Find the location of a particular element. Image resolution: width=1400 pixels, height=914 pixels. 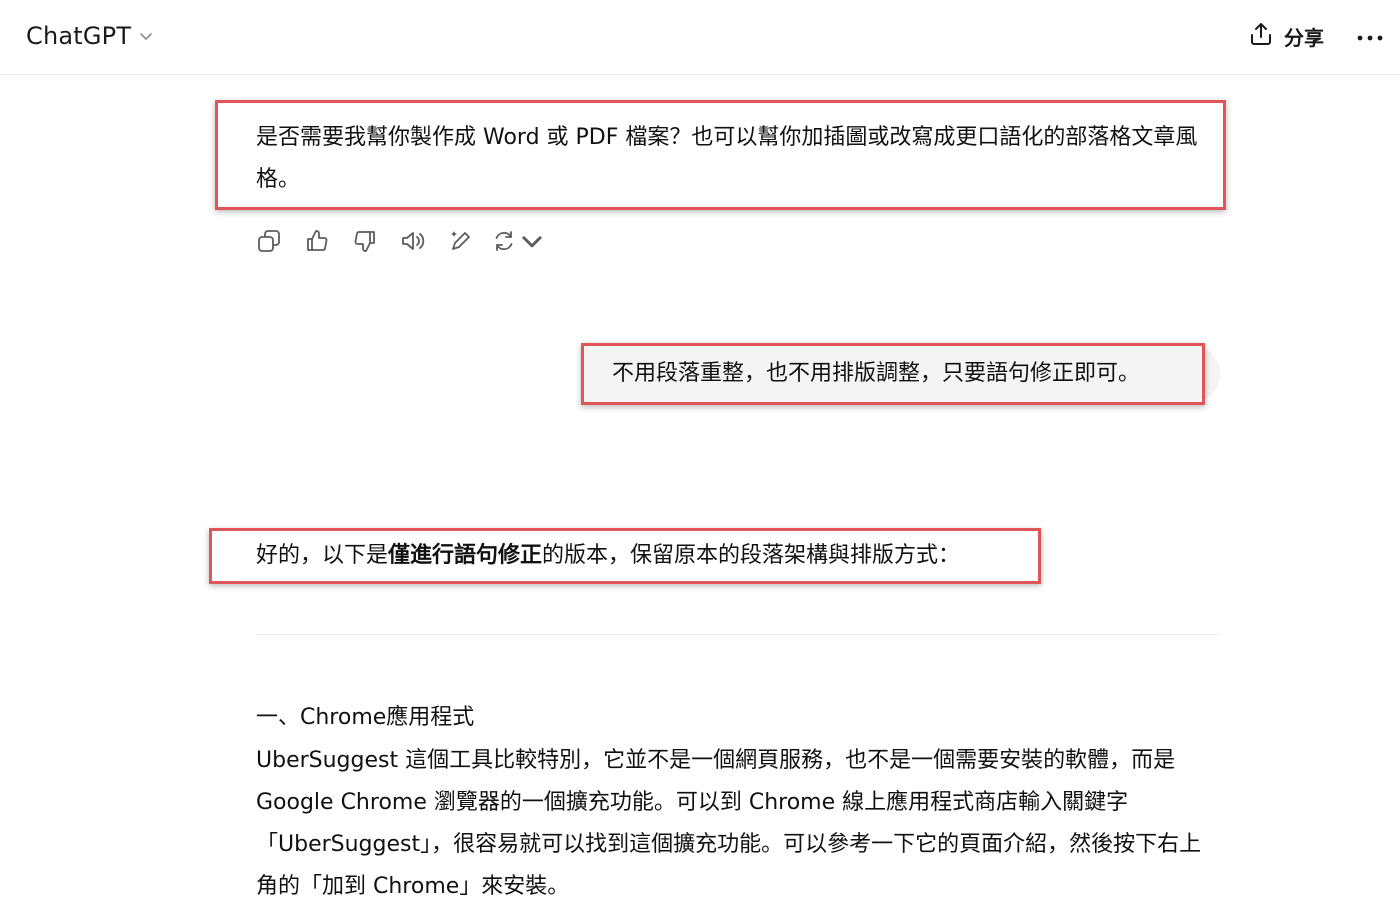

share-button: 分享 is located at coordinates (1286, 36).